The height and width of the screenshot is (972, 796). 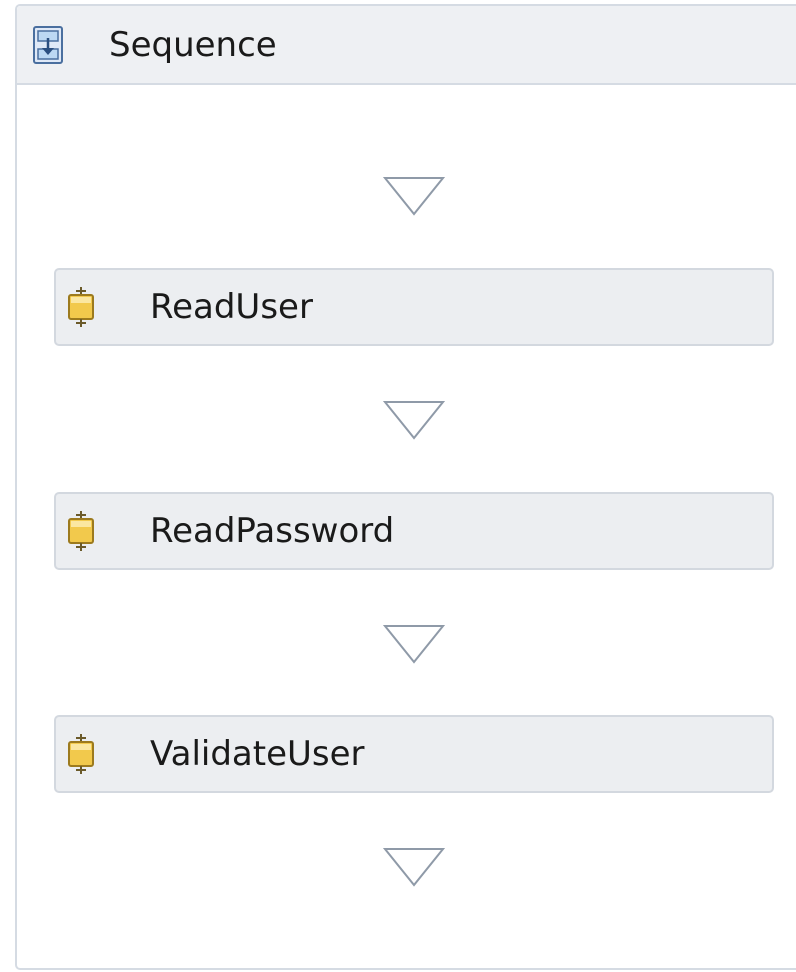 I want to click on activity-label: ReadUser, so click(x=231, y=307).